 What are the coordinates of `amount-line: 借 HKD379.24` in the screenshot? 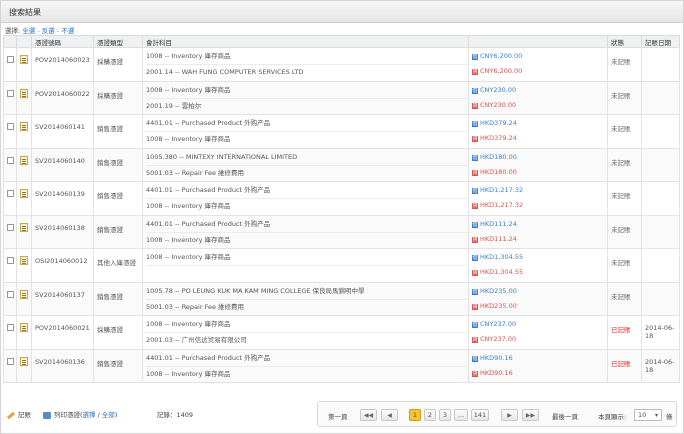 It's located at (539, 123).